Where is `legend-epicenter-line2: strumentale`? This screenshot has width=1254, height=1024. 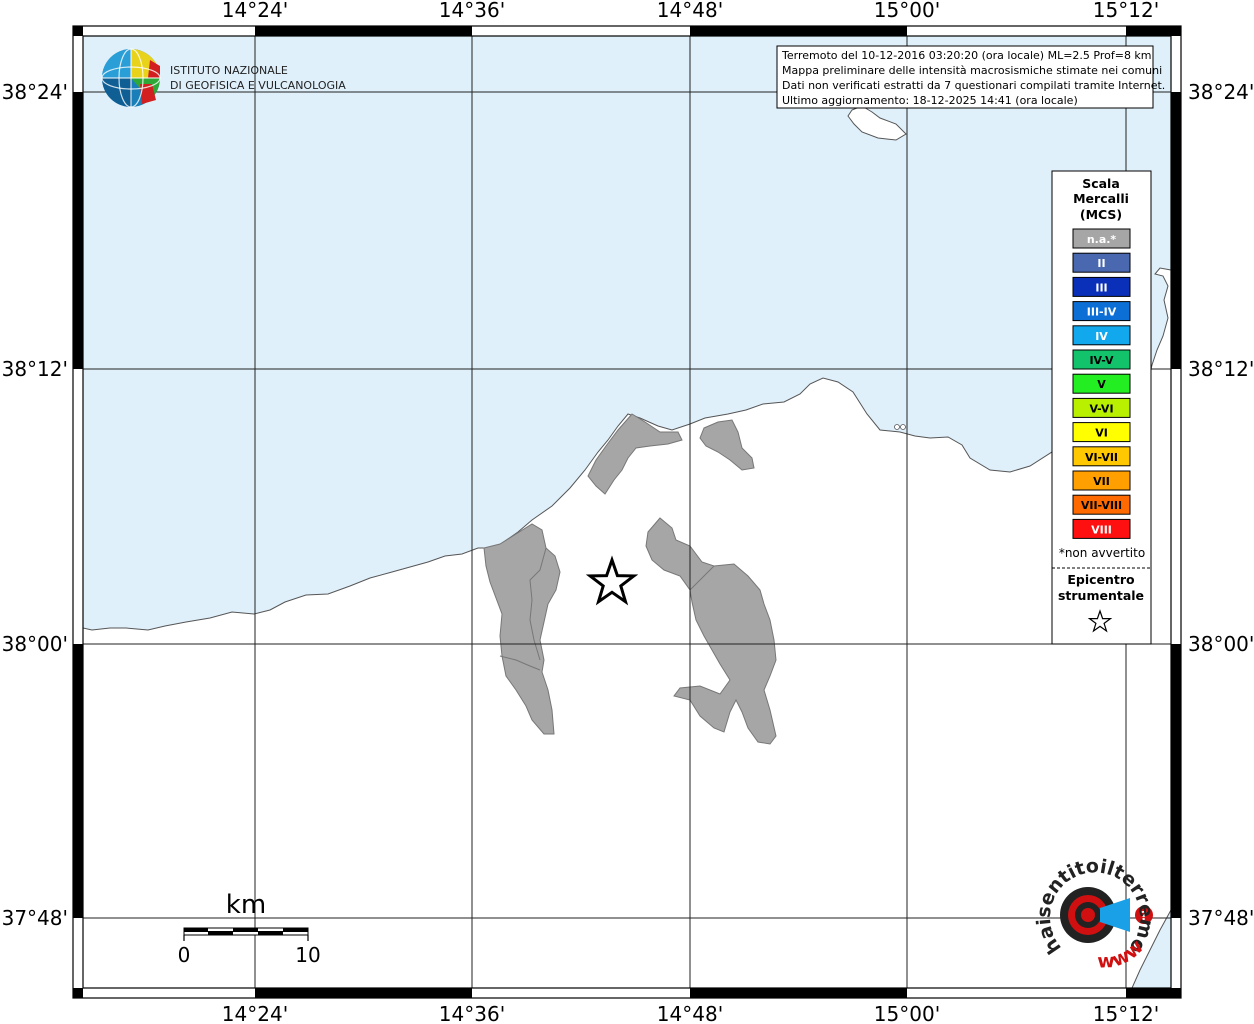 legend-epicenter-line2: strumentale is located at coordinates (1101, 595).